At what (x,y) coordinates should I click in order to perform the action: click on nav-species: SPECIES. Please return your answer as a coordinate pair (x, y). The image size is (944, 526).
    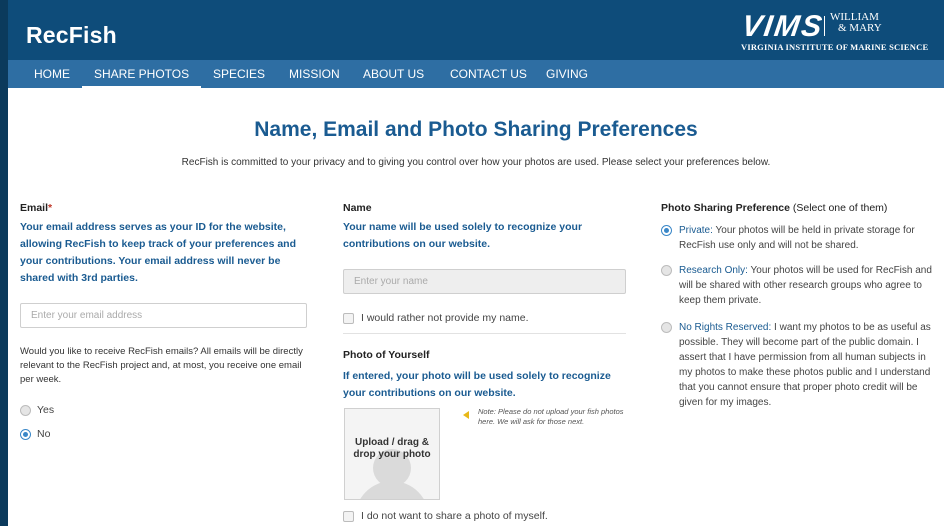
    Looking at the image, I should click on (239, 74).